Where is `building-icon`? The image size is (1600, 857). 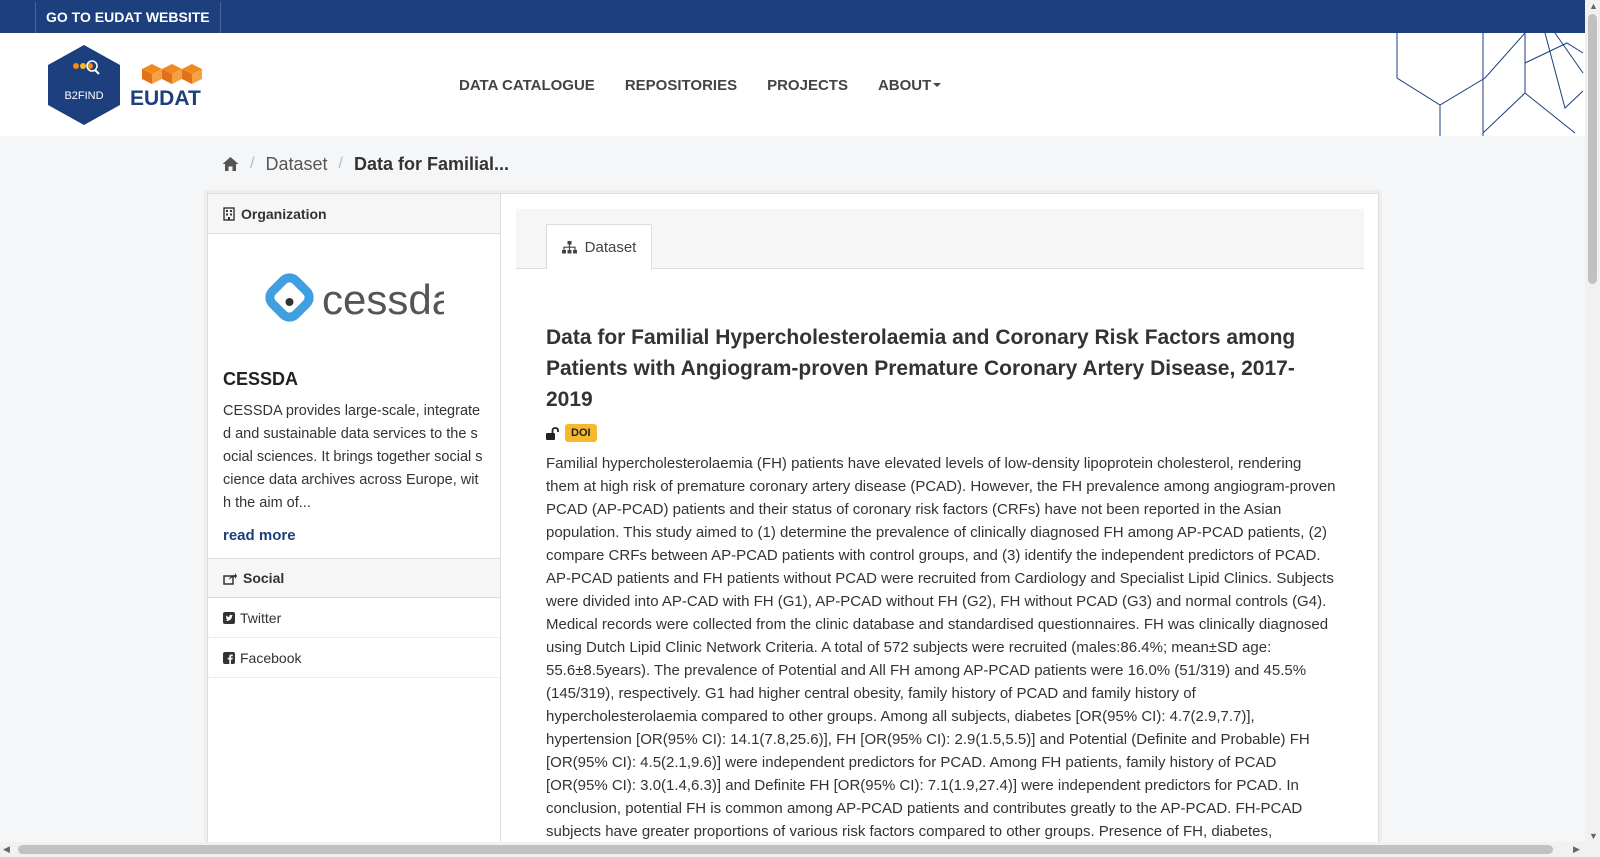
building-icon is located at coordinates (229, 213).